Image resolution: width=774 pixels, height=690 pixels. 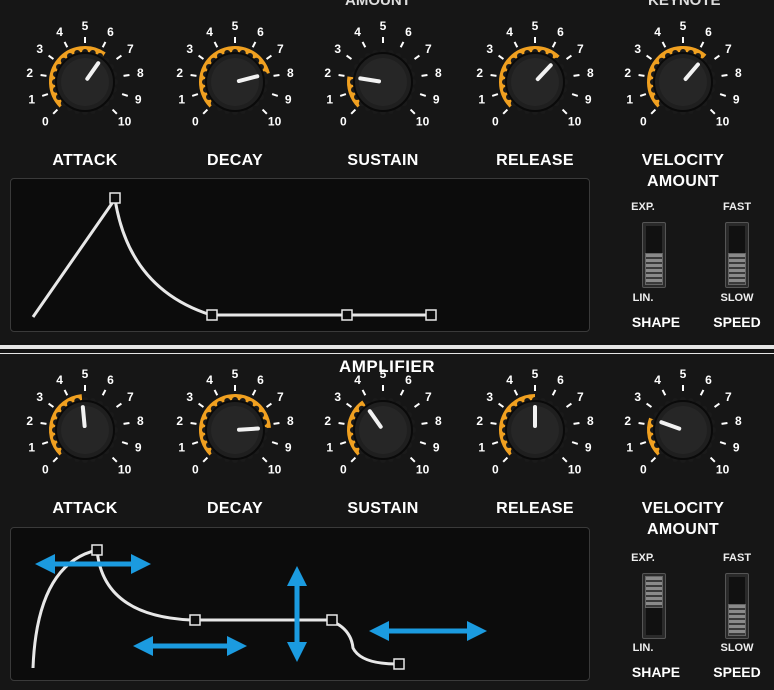 I want to click on filter-release-label: RELEASE, so click(x=535, y=160).